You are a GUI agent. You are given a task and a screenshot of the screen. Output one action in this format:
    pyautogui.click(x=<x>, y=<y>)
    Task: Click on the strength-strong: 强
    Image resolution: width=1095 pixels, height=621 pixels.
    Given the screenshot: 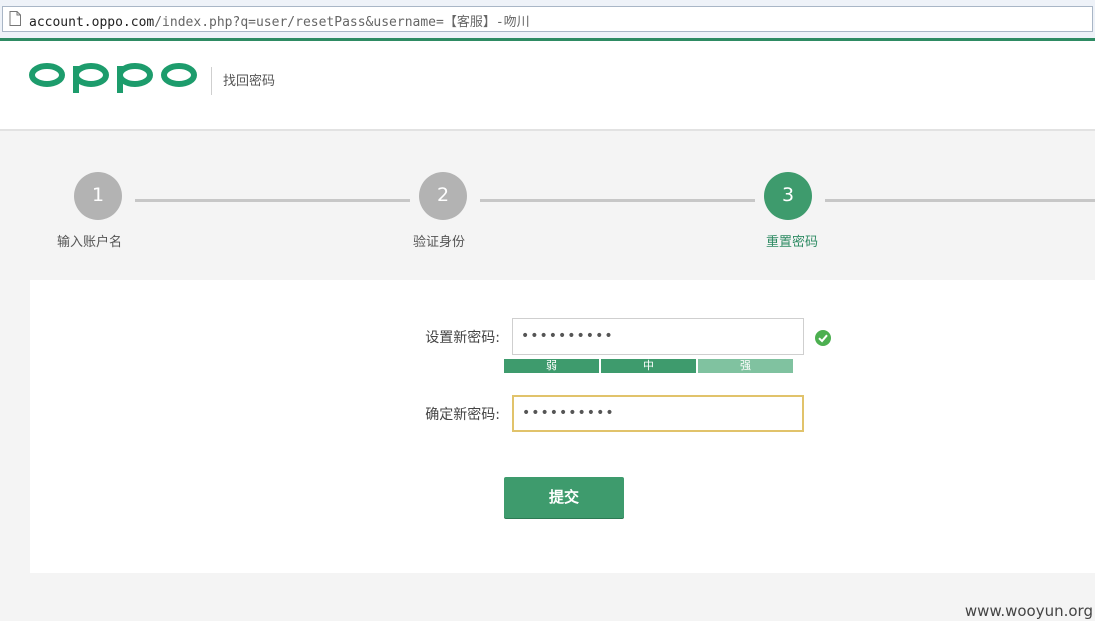 What is the action you would take?
    pyautogui.click(x=745, y=366)
    